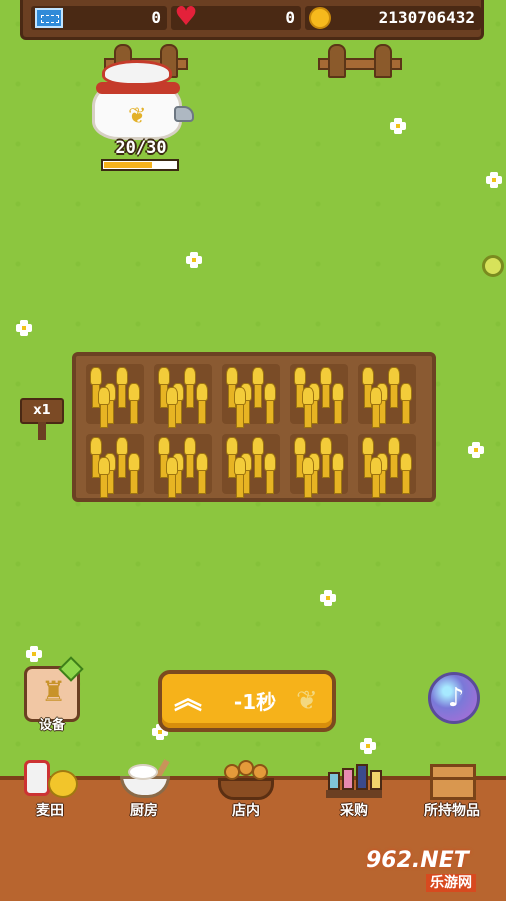 This screenshot has width=506, height=901. Describe the element at coordinates (354, 780) in the screenshot. I see `purchase-icon` at that location.